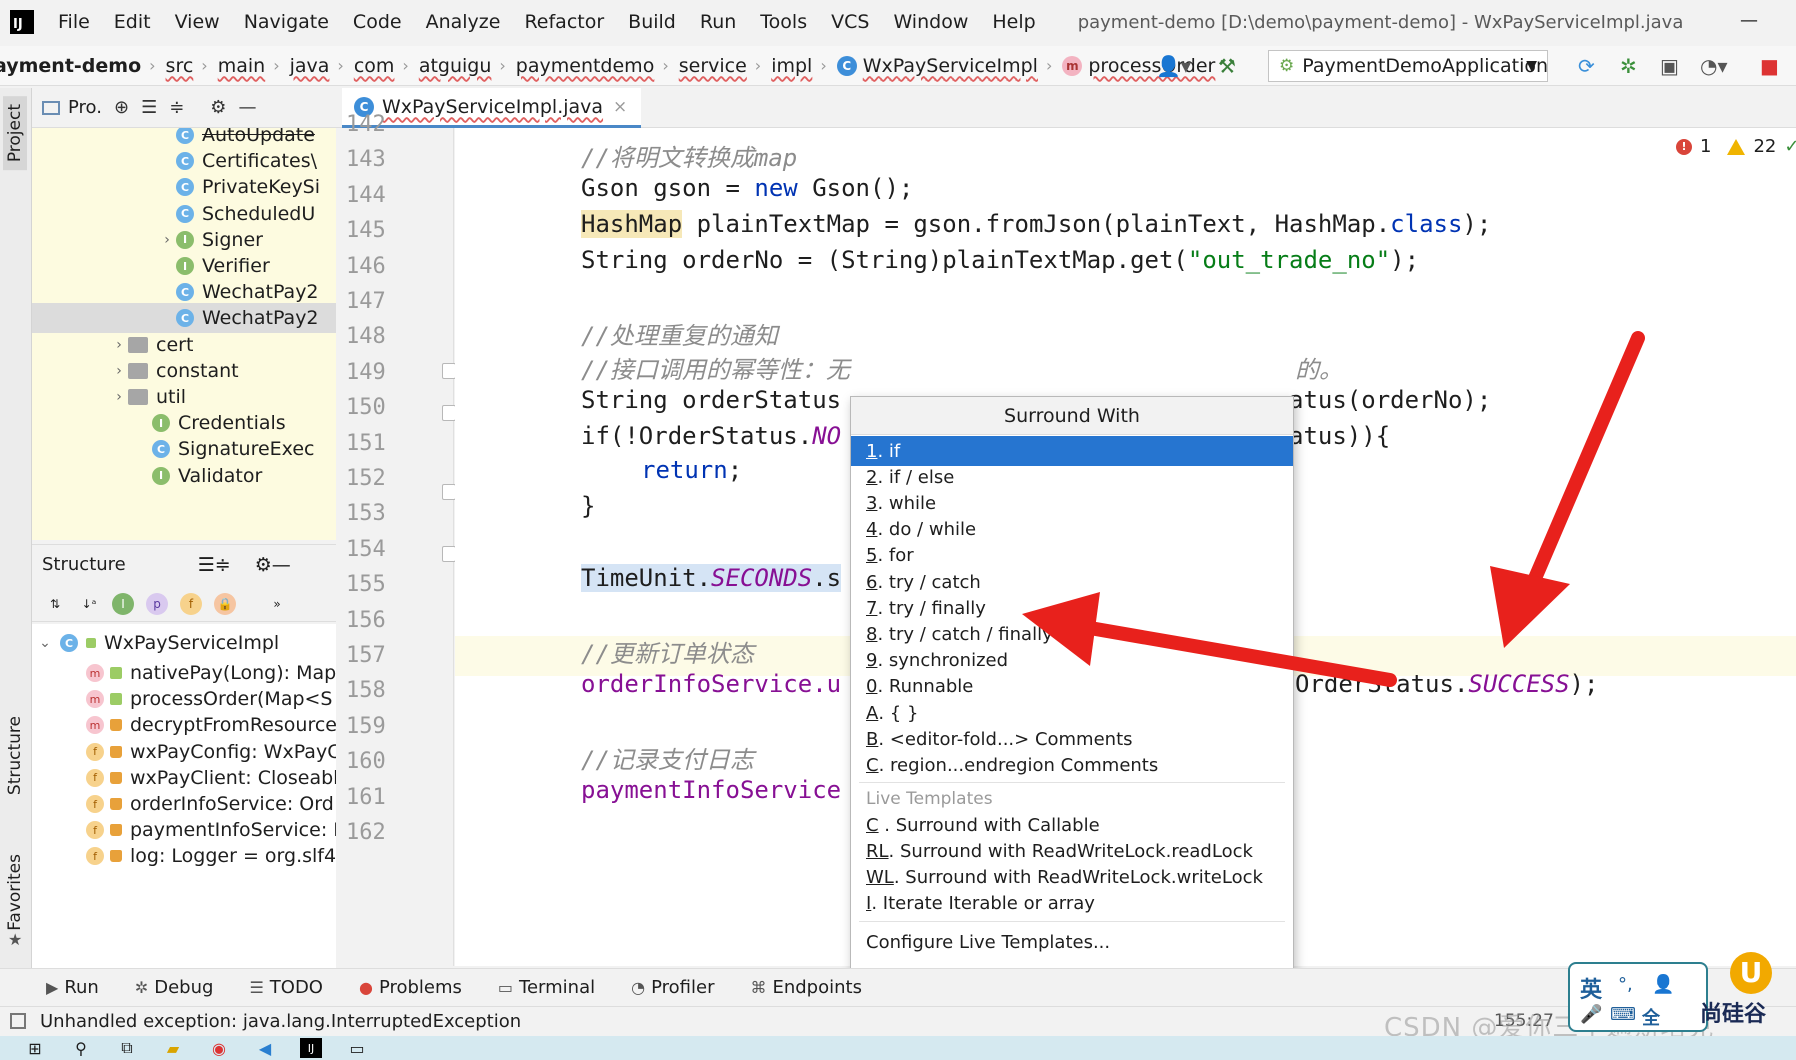 This screenshot has height=1060, width=1796. Describe the element at coordinates (652, 22) in the screenshot. I see `menu-build: Build` at that location.